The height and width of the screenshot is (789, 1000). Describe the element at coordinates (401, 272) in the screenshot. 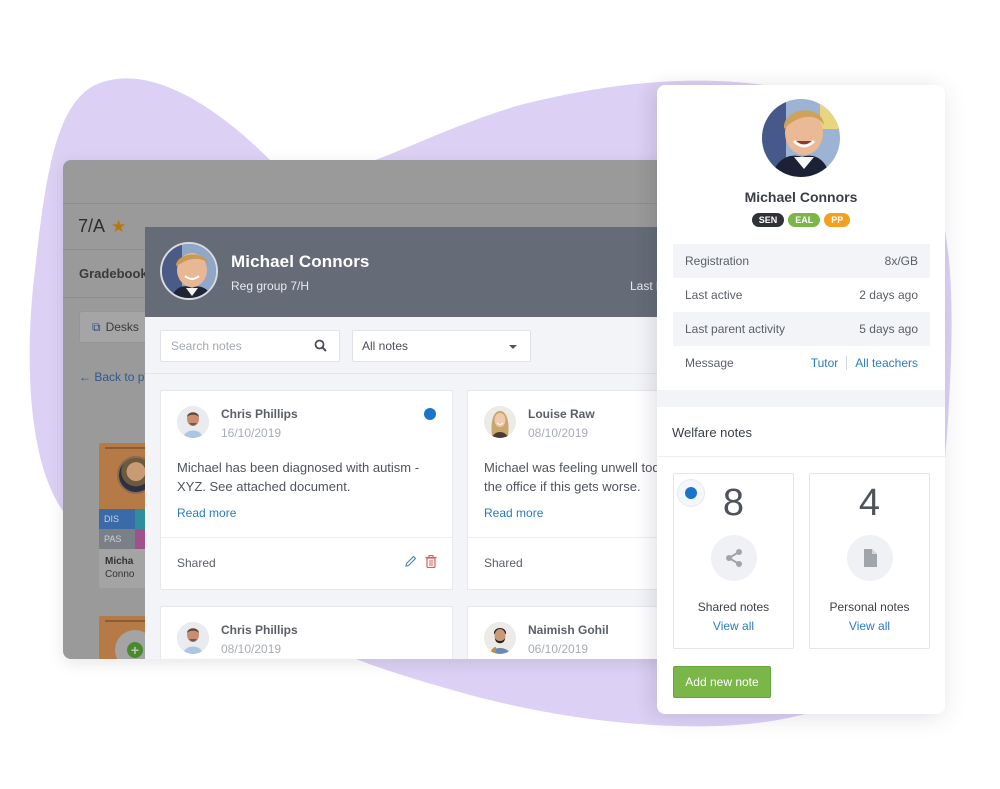

I see `modal-header: Michael Connors Reg group 7/H Last l` at that location.